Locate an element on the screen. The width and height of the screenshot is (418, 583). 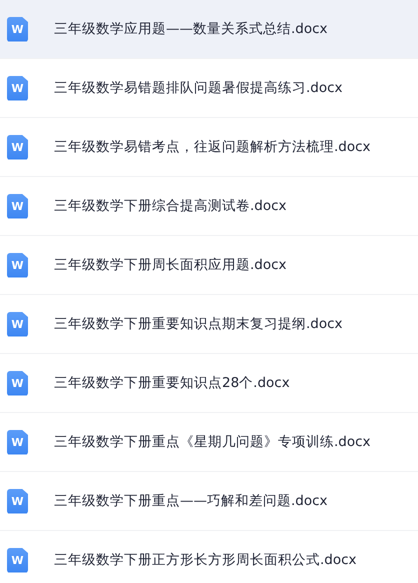
file-name: 三年级数学下册重点——巧解和差问题.docx is located at coordinates (191, 501).